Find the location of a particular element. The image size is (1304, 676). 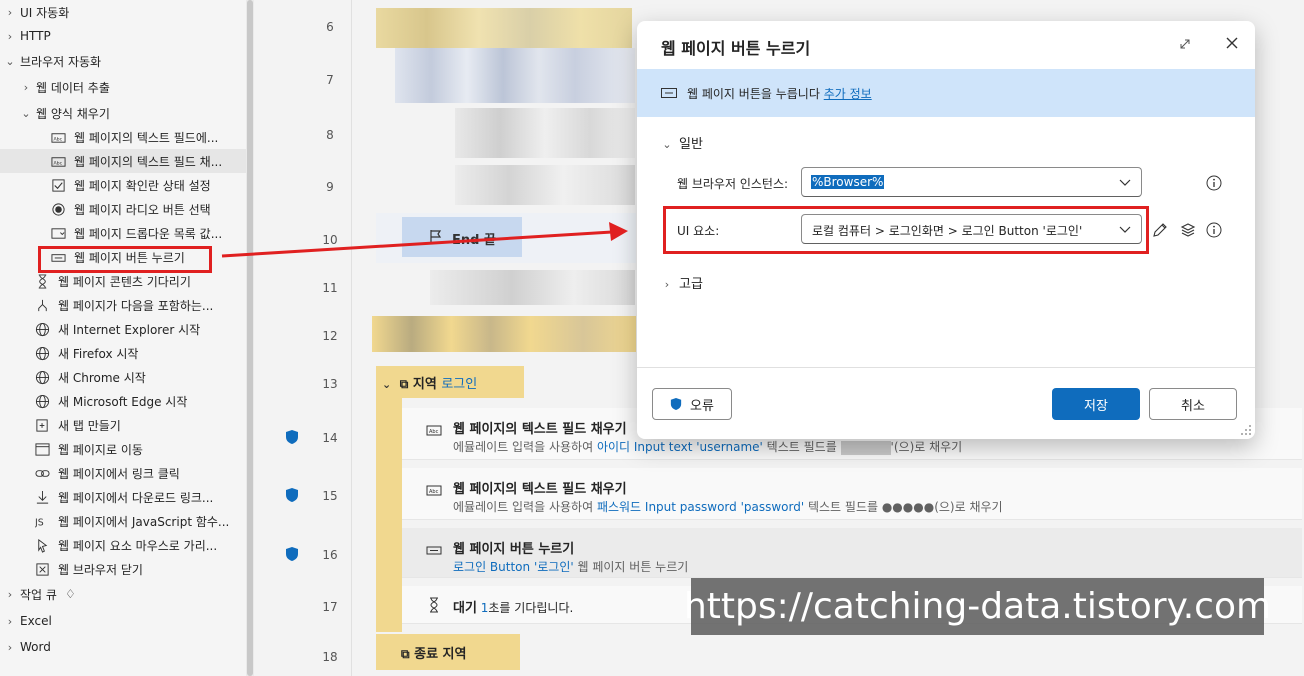

sidebar-item: › Word is located at coordinates (123, 647).